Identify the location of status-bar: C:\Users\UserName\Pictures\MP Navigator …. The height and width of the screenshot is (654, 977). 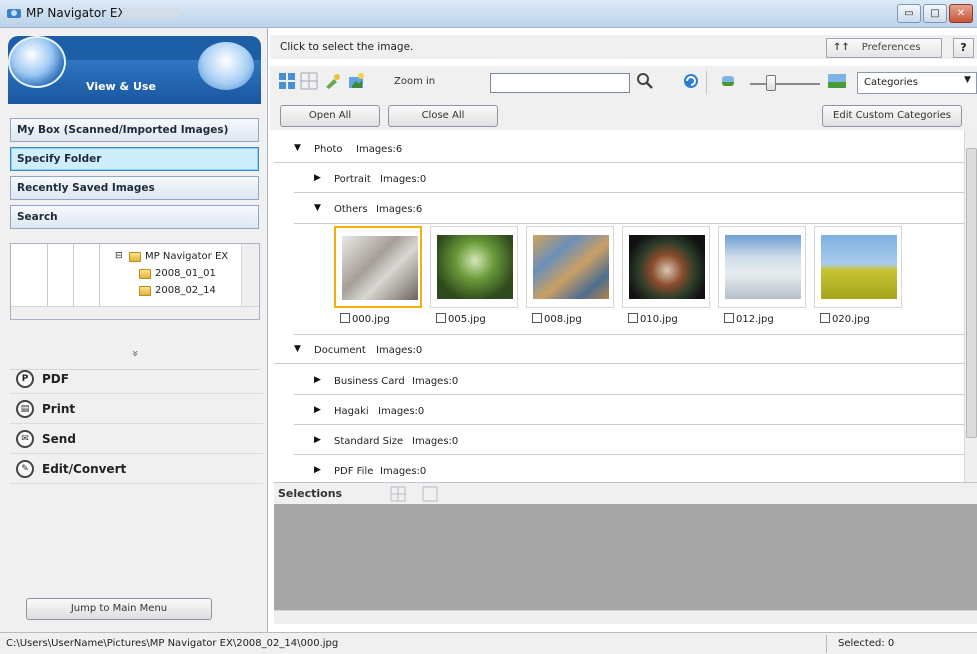
(488, 643).